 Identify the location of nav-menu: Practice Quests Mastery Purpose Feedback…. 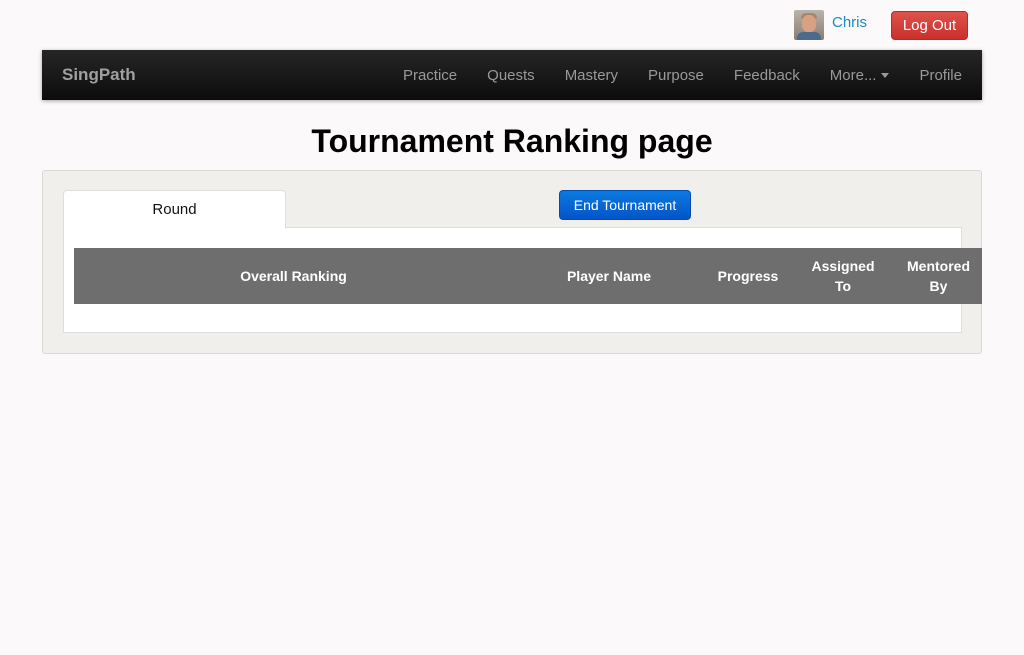
(667, 75).